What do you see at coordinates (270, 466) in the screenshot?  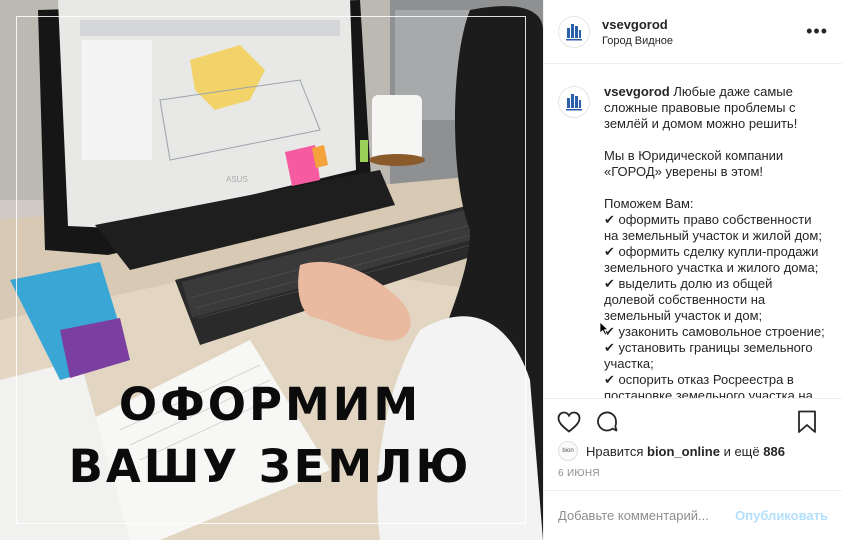 I see `image-headline-line2: ВАШУ ЗЕМЛЮ` at bounding box center [270, 466].